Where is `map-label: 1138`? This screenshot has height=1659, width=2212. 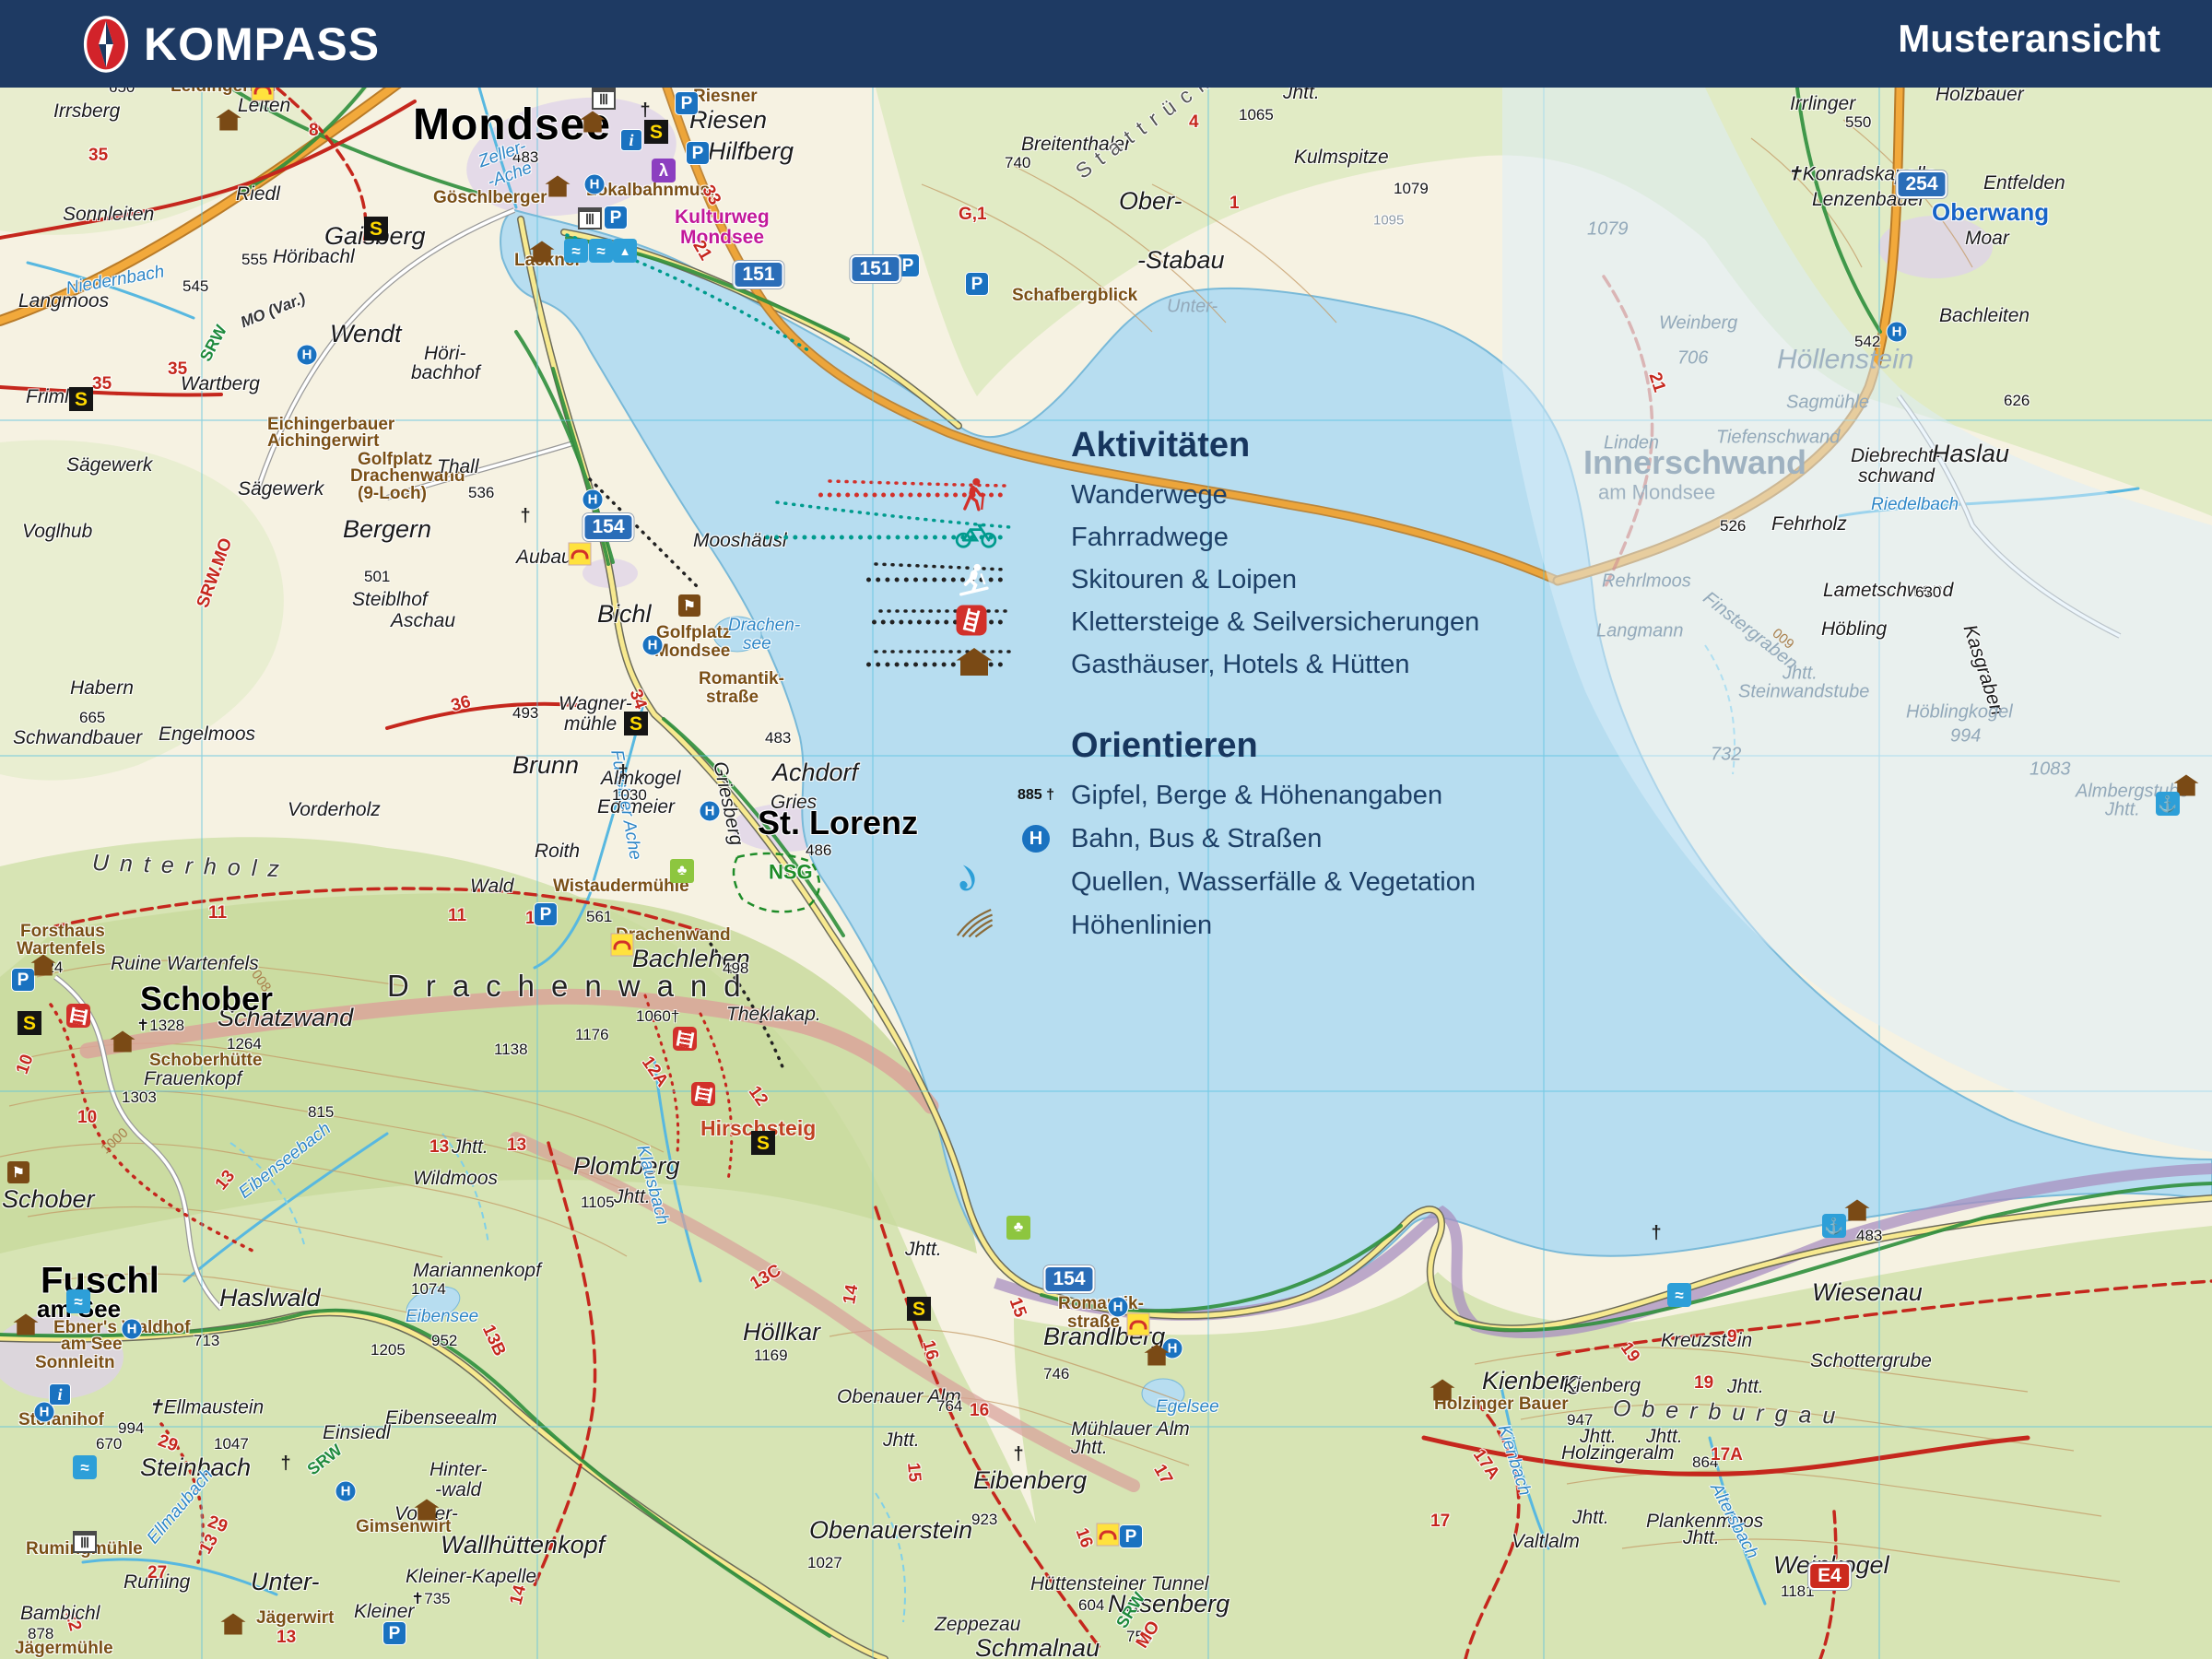
map-label: 1138 is located at coordinates (511, 1049).